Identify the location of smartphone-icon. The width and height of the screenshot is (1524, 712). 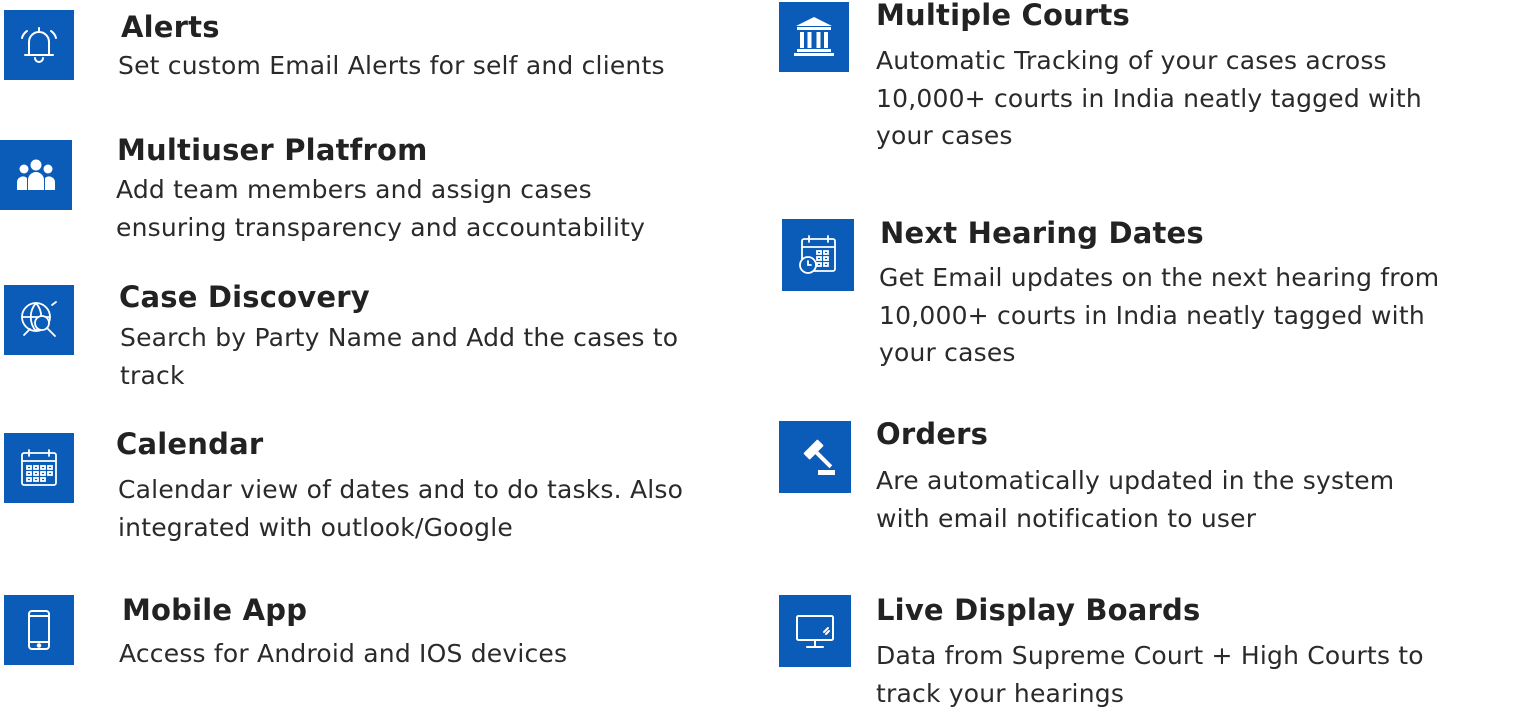
(39, 630).